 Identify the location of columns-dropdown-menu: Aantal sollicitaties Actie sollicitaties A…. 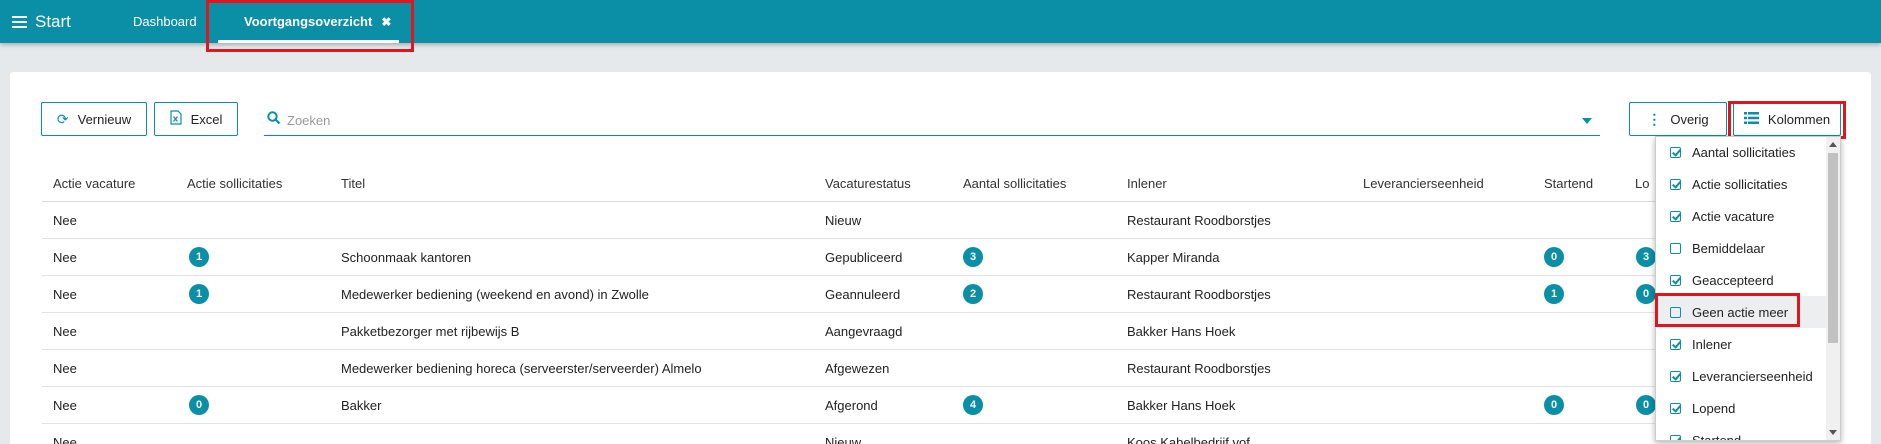
(1748, 288).